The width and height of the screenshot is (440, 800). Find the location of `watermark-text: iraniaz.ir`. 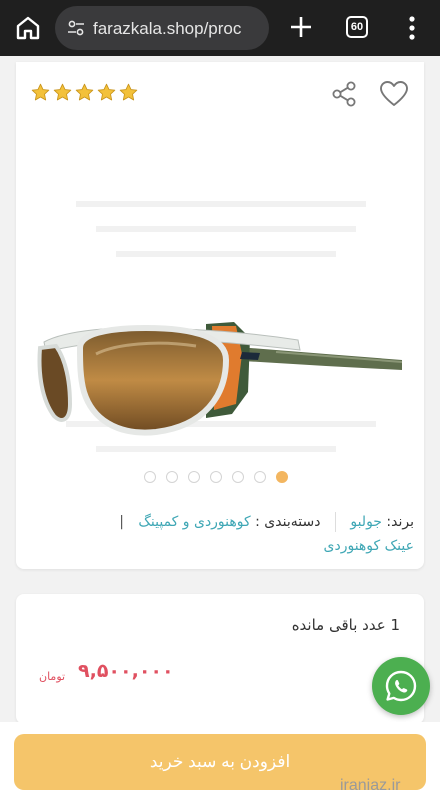

watermark-text: iraniaz.ir is located at coordinates (370, 785).